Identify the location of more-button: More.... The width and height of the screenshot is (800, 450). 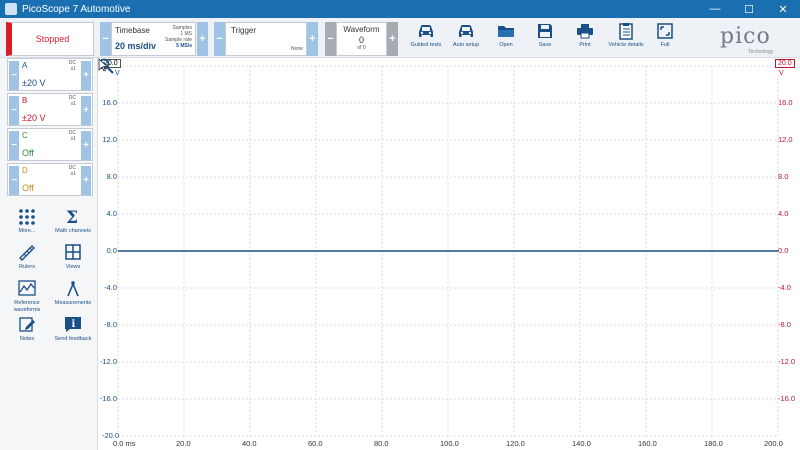
(27, 221).